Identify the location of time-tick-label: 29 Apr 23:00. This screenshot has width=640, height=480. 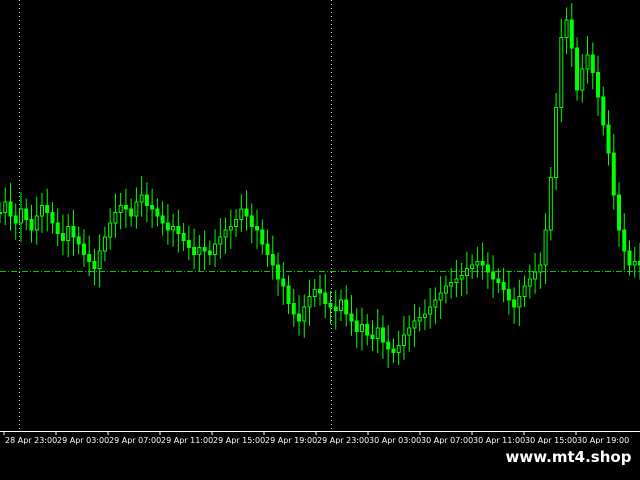
(343, 440).